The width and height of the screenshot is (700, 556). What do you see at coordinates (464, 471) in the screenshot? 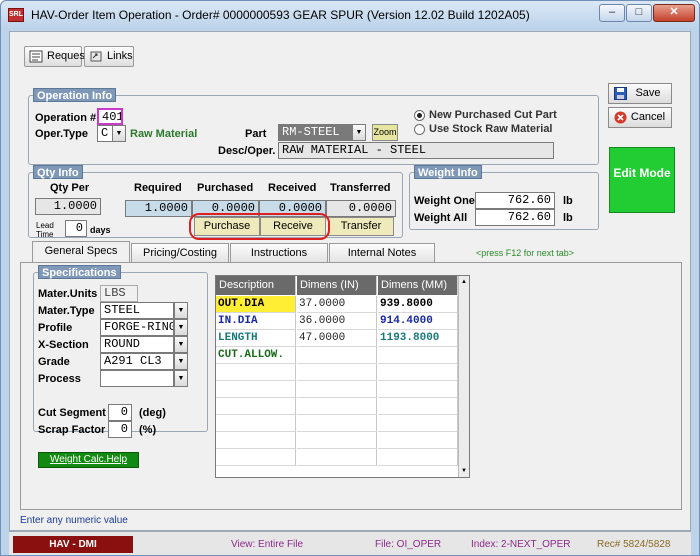
I see `scroll-down-icon: ▼` at bounding box center [464, 471].